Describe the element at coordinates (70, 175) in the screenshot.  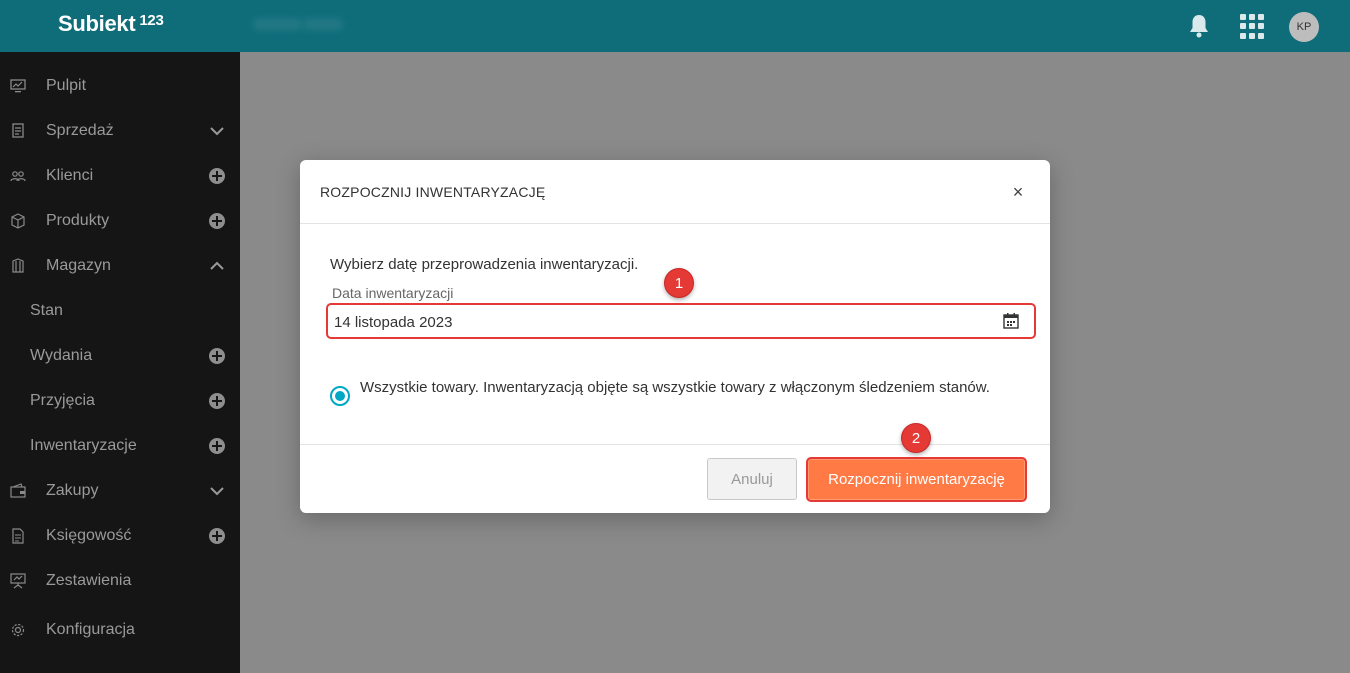
I see `sidebar-item-label: Klienci` at that location.